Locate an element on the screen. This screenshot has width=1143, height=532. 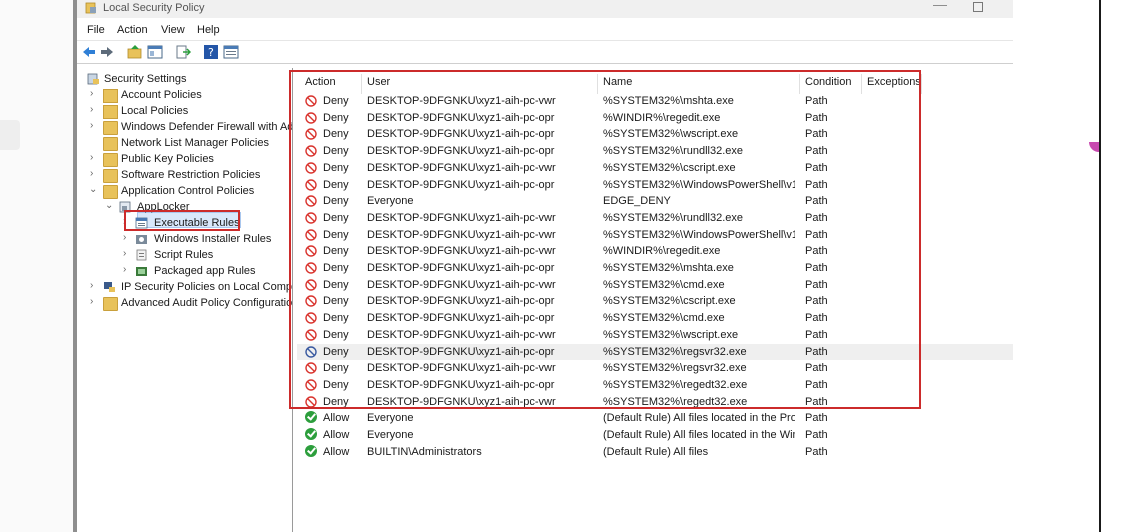
maximize-button is located at coordinates (978, 7).